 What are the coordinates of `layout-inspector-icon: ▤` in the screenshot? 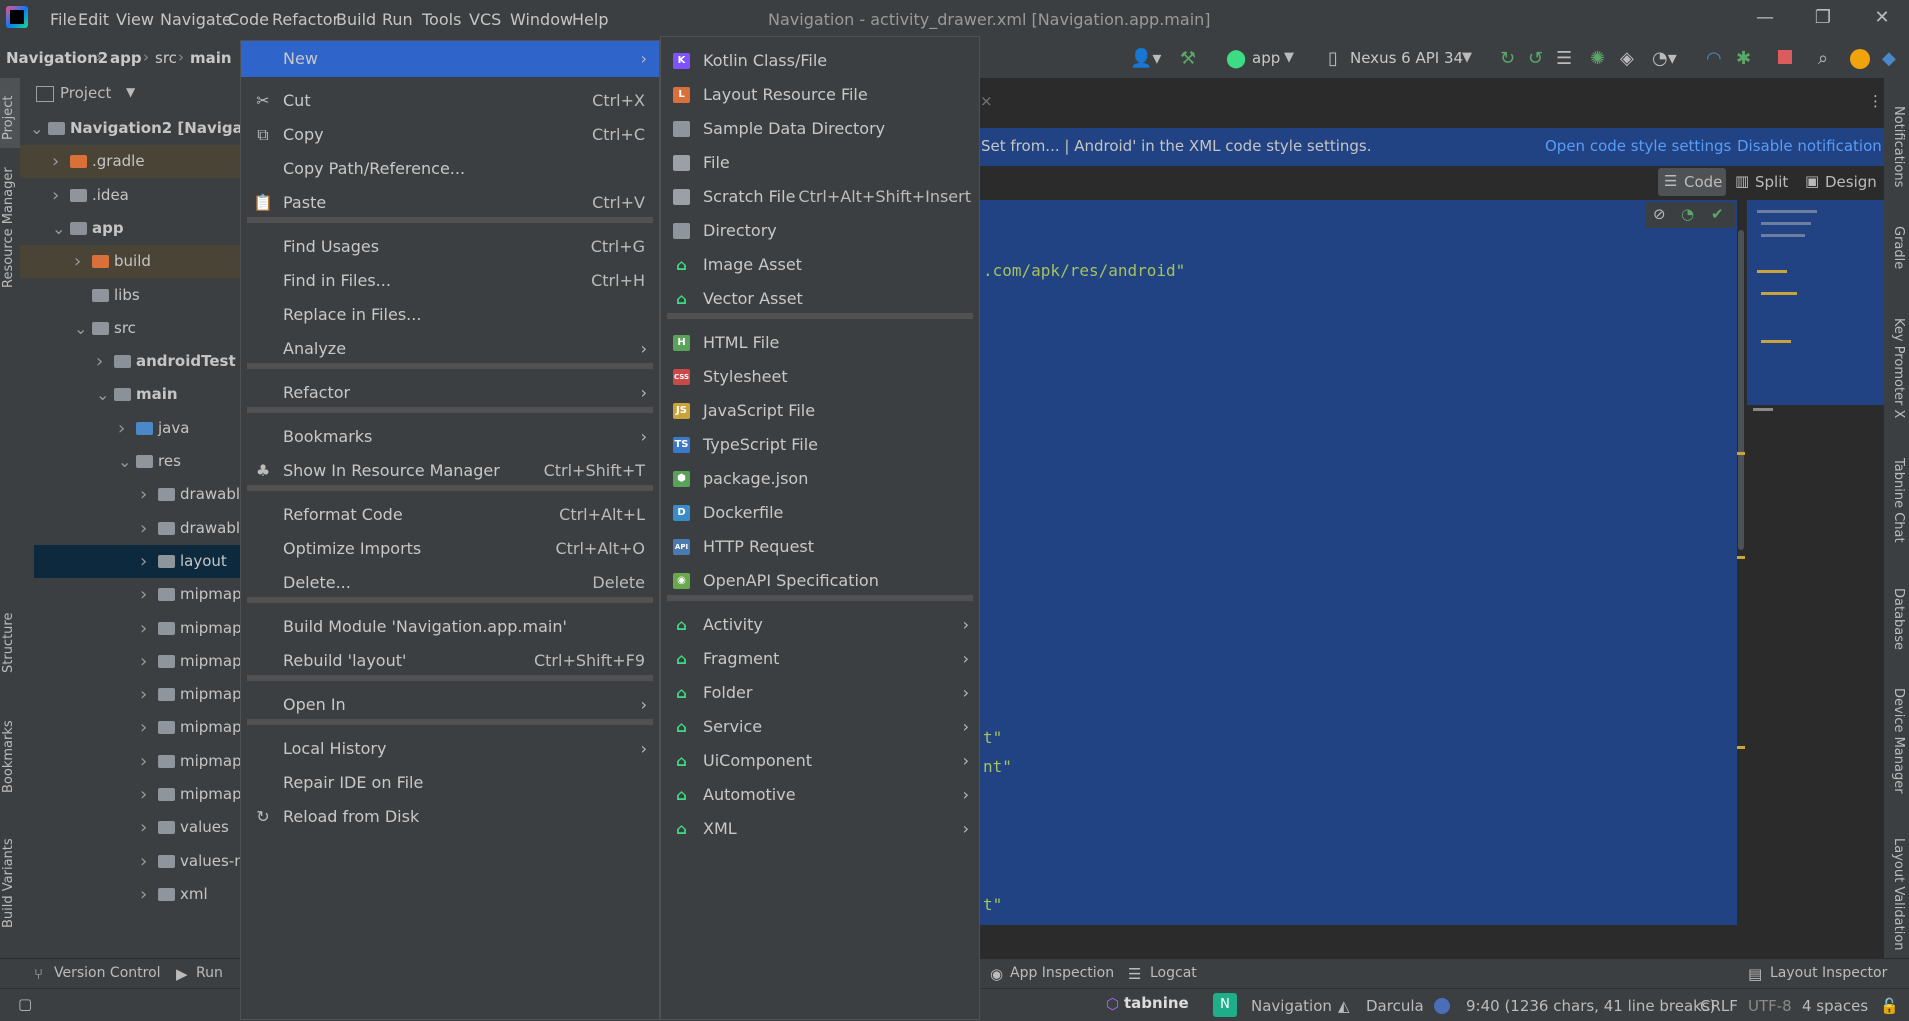 It's located at (1755, 974).